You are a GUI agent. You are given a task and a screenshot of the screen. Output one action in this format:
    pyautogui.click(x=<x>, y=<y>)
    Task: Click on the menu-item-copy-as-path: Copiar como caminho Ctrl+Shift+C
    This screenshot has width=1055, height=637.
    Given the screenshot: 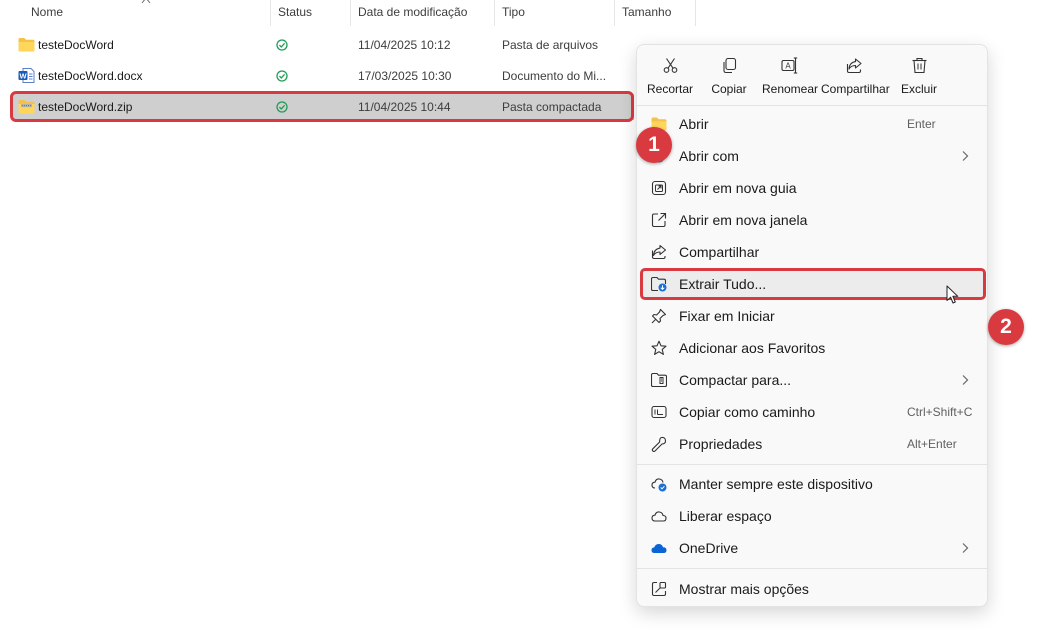 What is the action you would take?
    pyautogui.click(x=812, y=412)
    